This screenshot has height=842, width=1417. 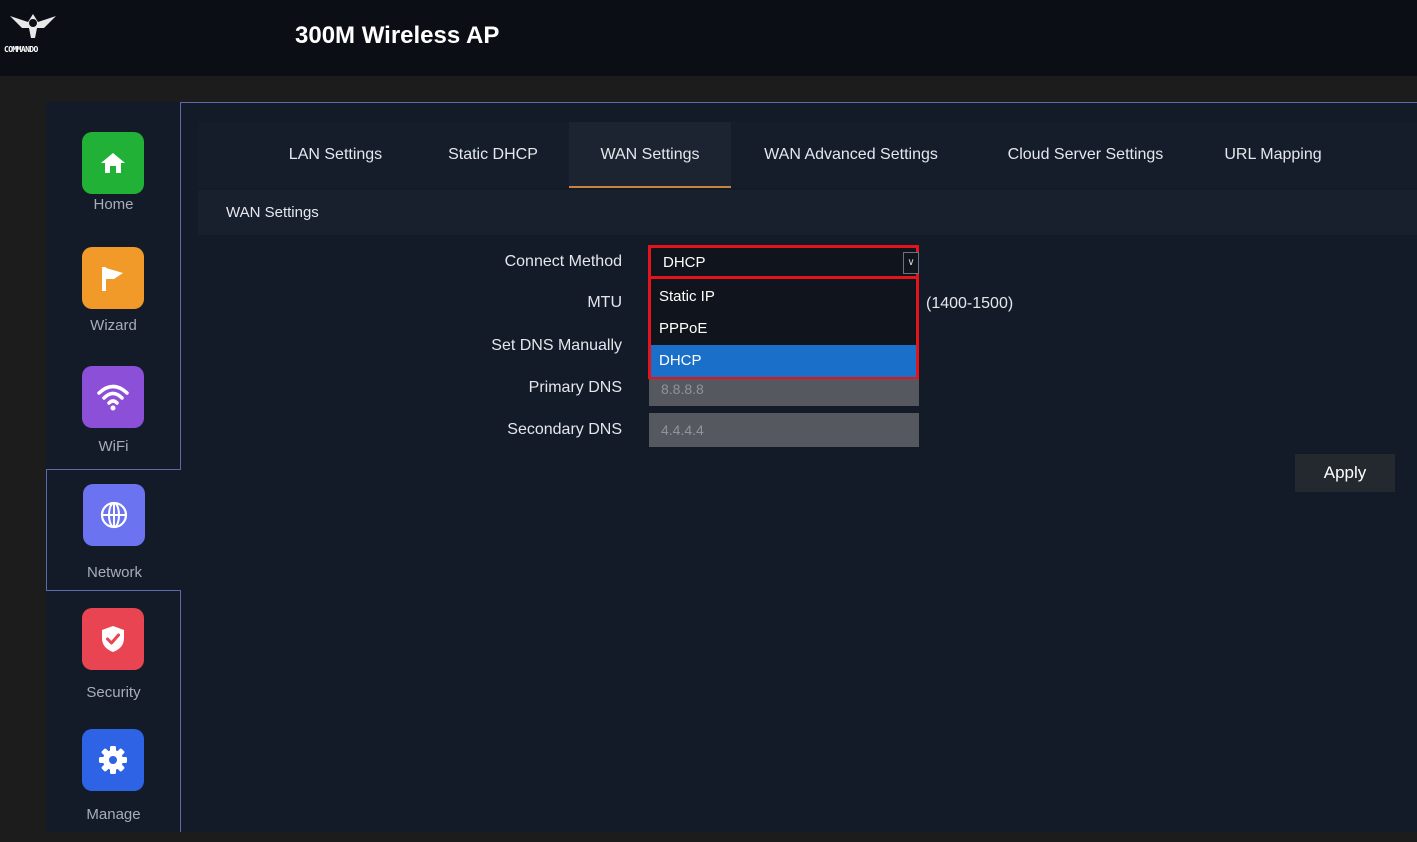 What do you see at coordinates (113, 760) in the screenshot?
I see `gear-icon` at bounding box center [113, 760].